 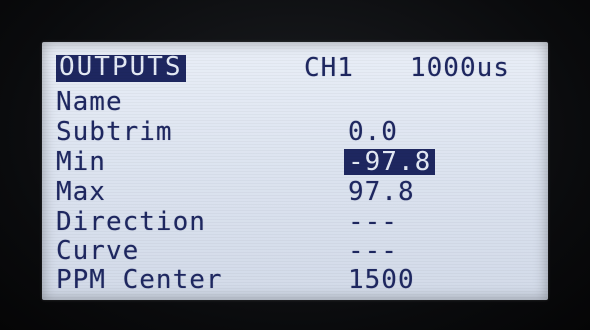 What do you see at coordinates (131, 222) in the screenshot?
I see `direction-label: Direction` at bounding box center [131, 222].